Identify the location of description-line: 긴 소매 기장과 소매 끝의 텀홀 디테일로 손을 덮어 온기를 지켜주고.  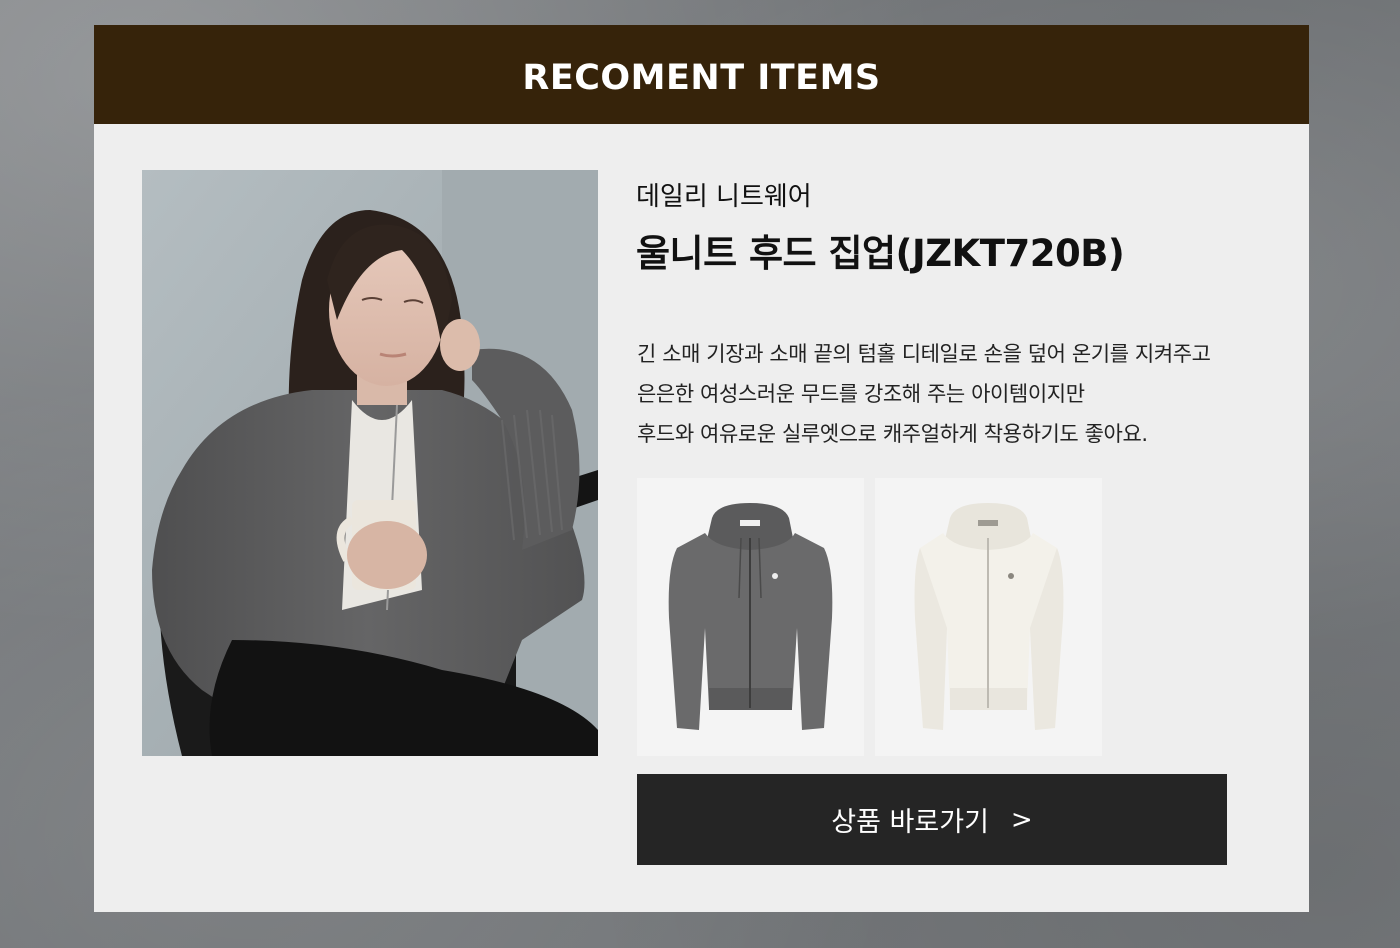
(924, 354).